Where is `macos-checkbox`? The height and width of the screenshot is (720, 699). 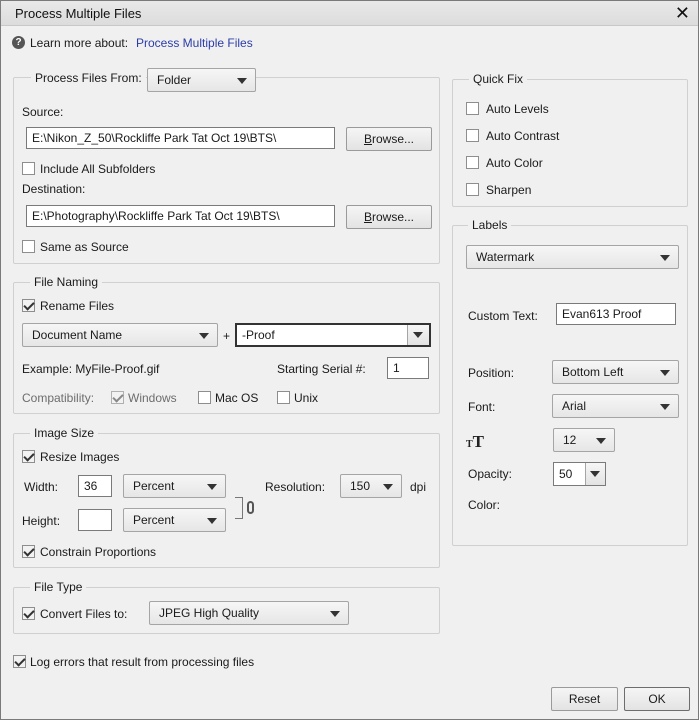 macos-checkbox is located at coordinates (204, 397).